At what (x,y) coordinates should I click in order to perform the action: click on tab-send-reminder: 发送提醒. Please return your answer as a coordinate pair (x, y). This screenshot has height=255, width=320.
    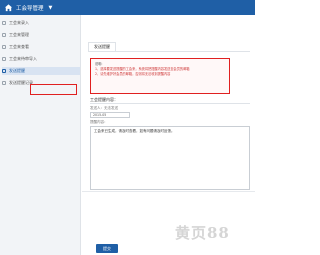
    Looking at the image, I should click on (102, 46).